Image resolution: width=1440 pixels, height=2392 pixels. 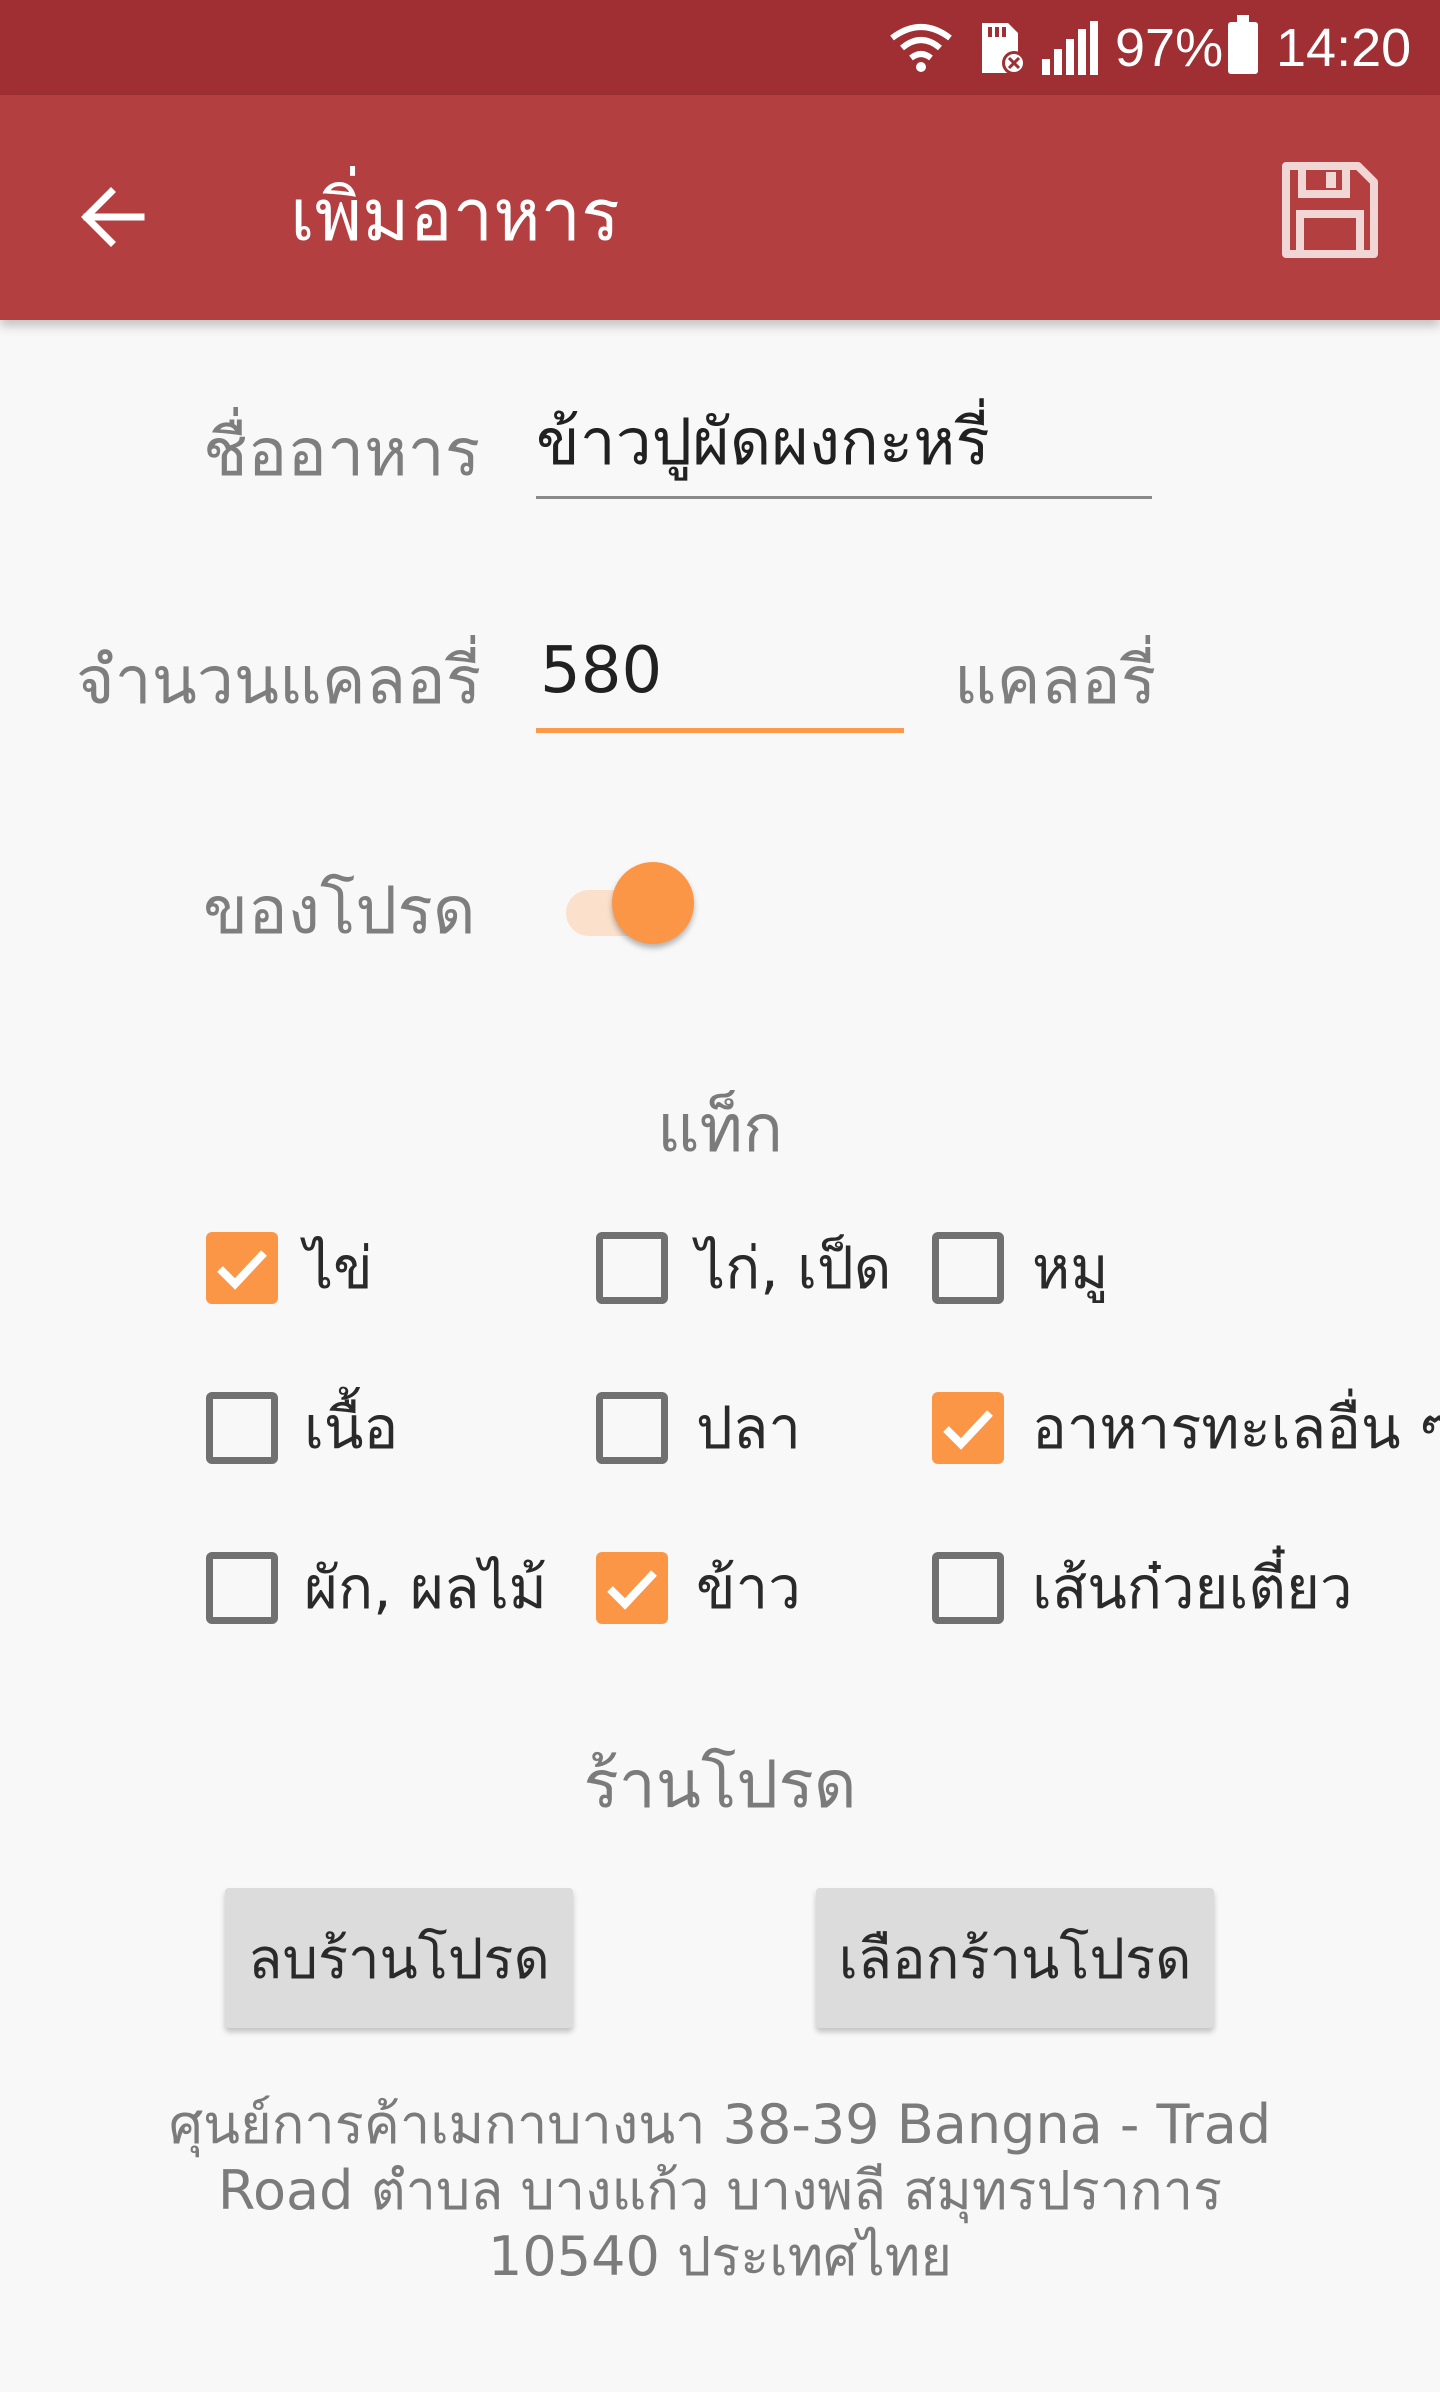 I want to click on clock-text: 14:20, so click(x=1344, y=47).